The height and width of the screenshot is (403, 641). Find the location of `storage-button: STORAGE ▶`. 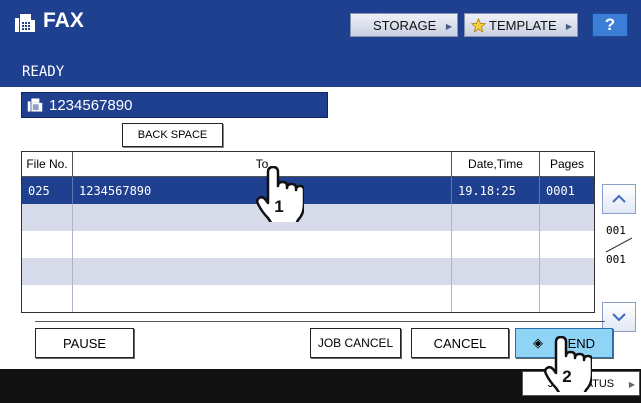

storage-button: STORAGE ▶ is located at coordinates (404, 25).